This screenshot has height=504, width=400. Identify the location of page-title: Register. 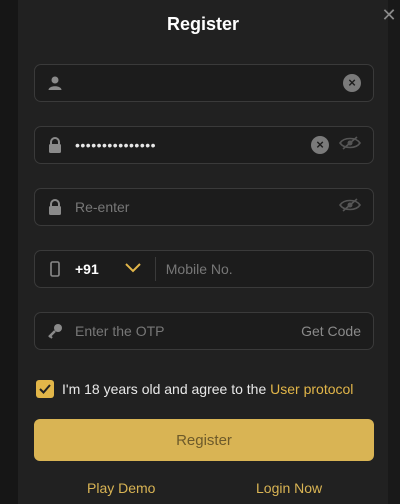
(203, 24).